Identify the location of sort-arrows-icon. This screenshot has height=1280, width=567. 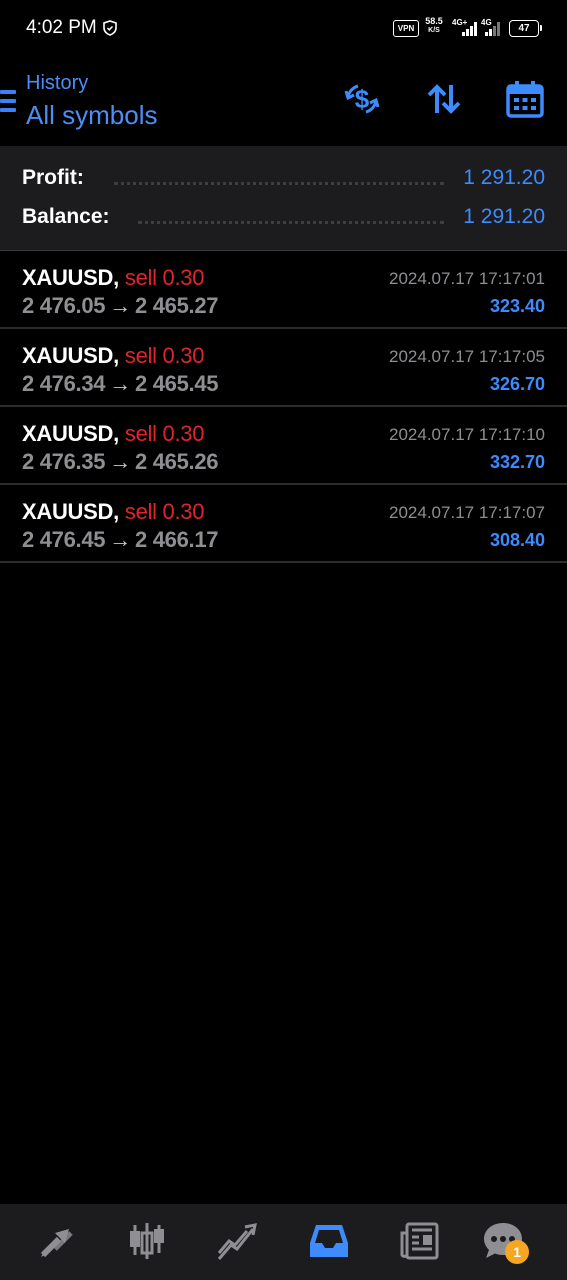
(444, 101).